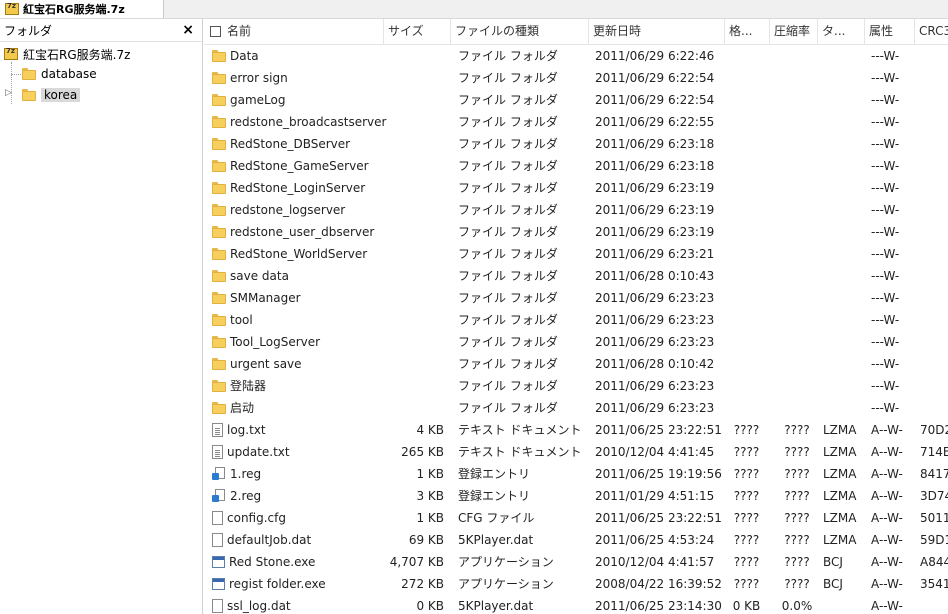 This screenshot has height=614, width=948. What do you see at coordinates (69, 74) in the screenshot?
I see `tree-item-label: database` at bounding box center [69, 74].